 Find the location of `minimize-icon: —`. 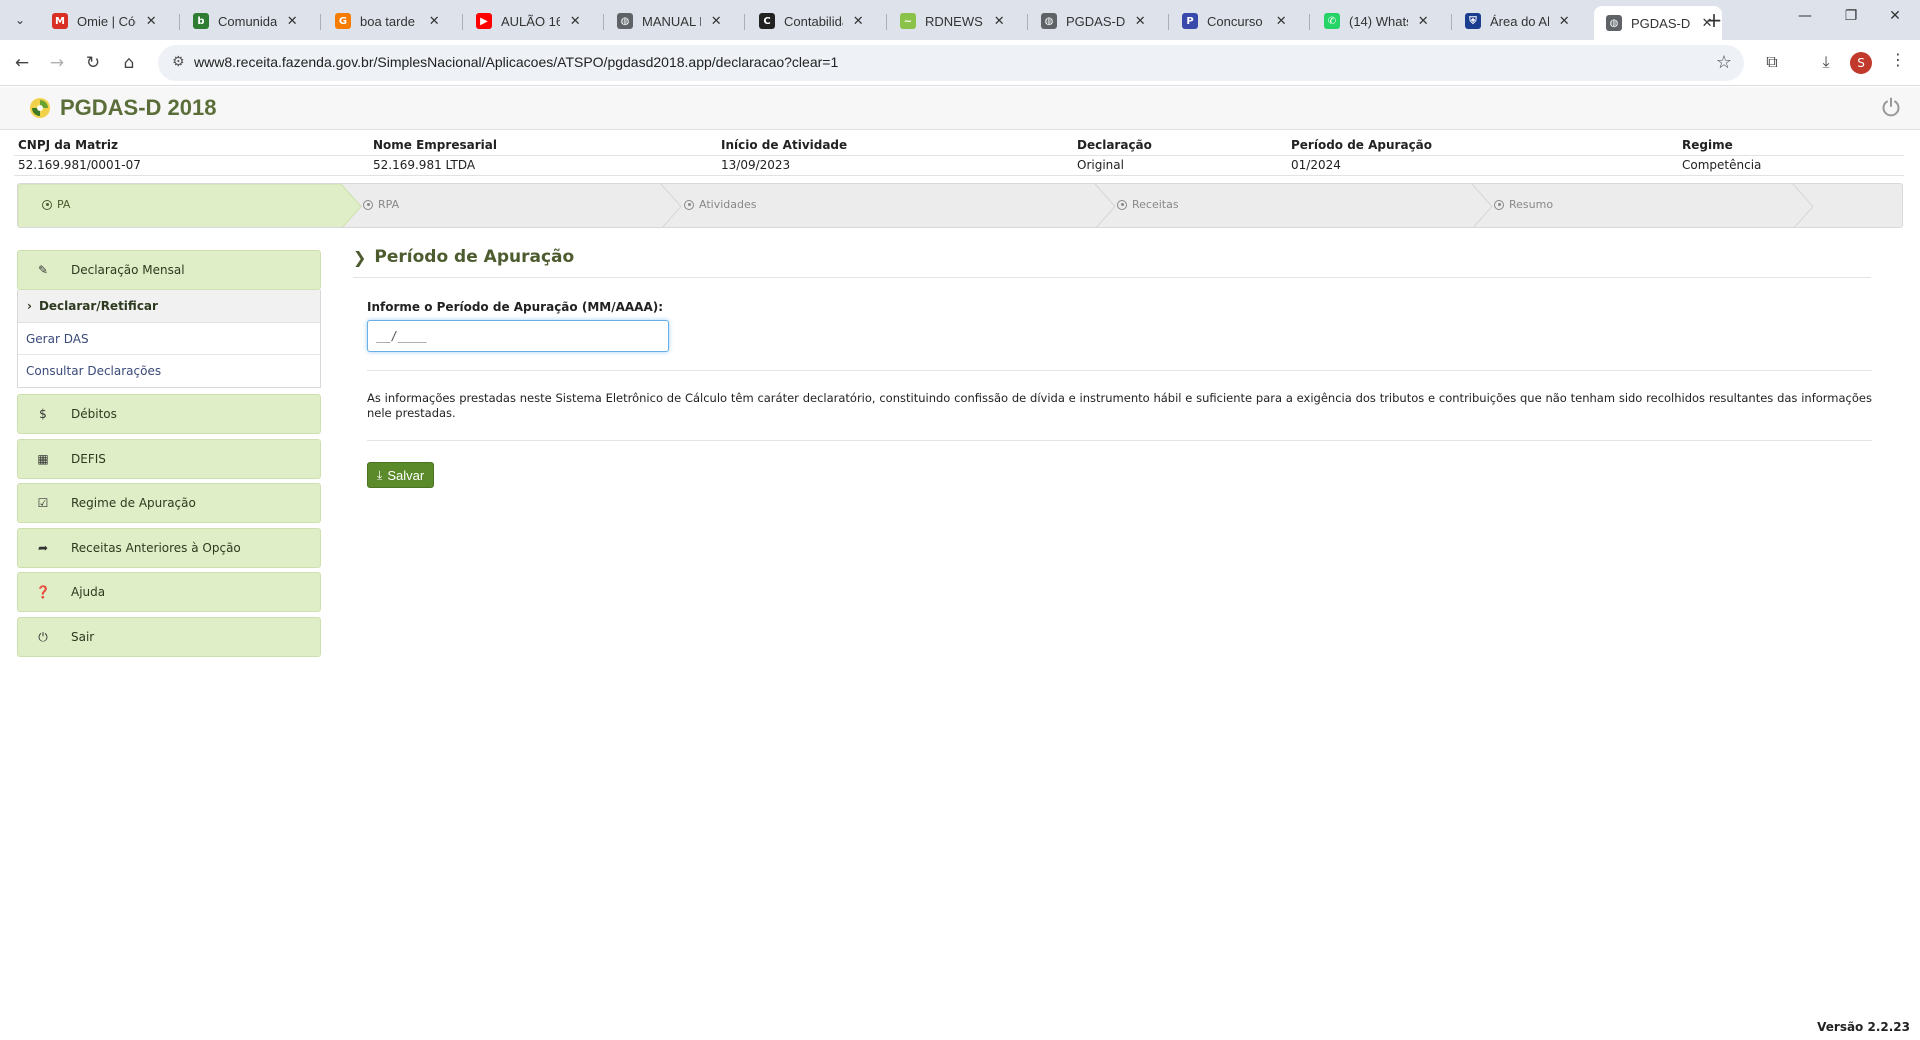

minimize-icon: — is located at coordinates (1805, 16).